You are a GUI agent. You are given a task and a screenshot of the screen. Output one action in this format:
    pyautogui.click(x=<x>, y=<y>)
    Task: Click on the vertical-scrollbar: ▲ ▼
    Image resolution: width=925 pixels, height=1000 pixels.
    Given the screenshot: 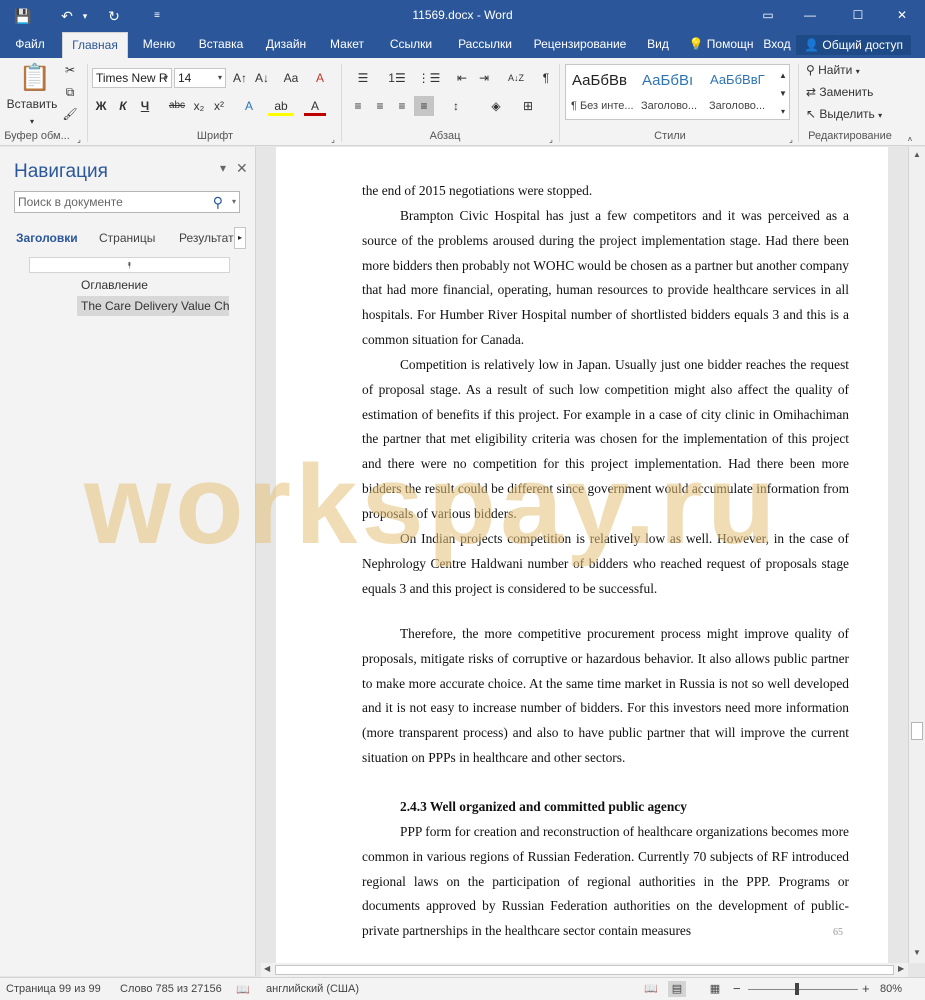 What is the action you would take?
    pyautogui.click(x=916, y=555)
    